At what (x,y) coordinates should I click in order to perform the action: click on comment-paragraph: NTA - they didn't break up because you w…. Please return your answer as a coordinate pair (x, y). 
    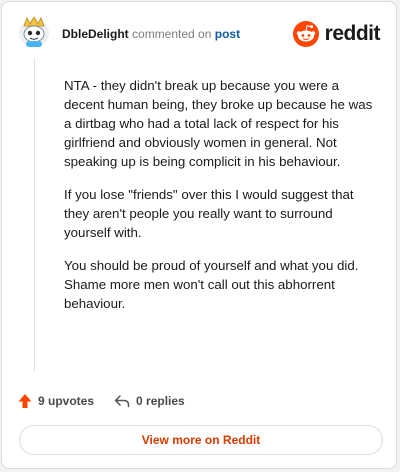
    Looking at the image, I should click on (218, 123).